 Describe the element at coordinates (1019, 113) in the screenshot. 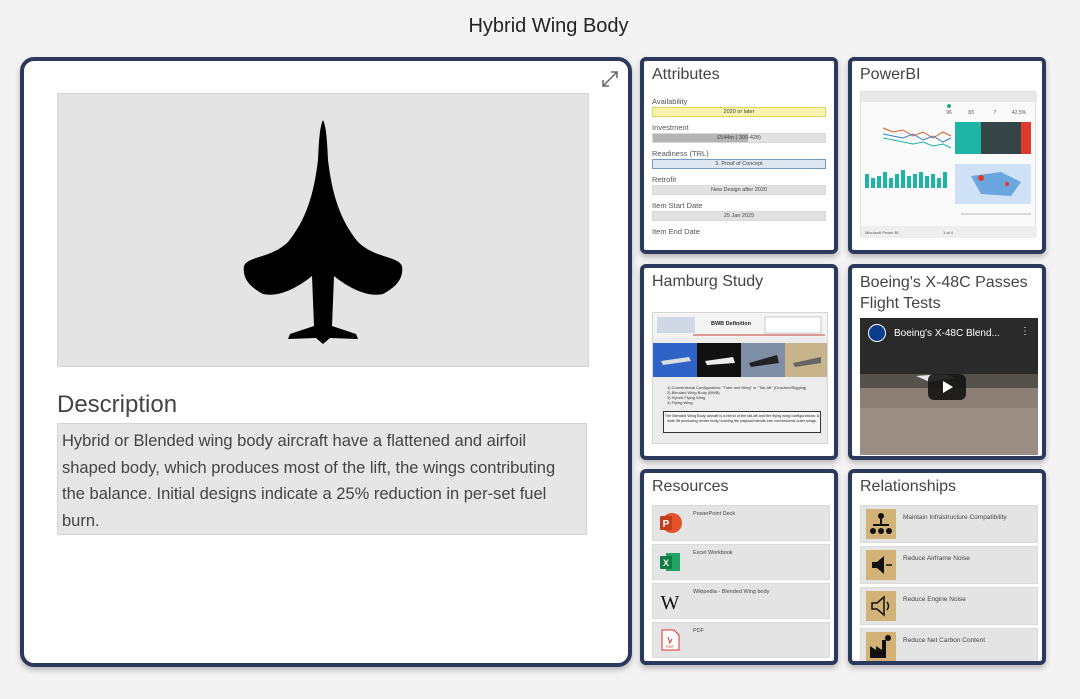

I see `powerbi-kpi-4: 42.5%` at that location.